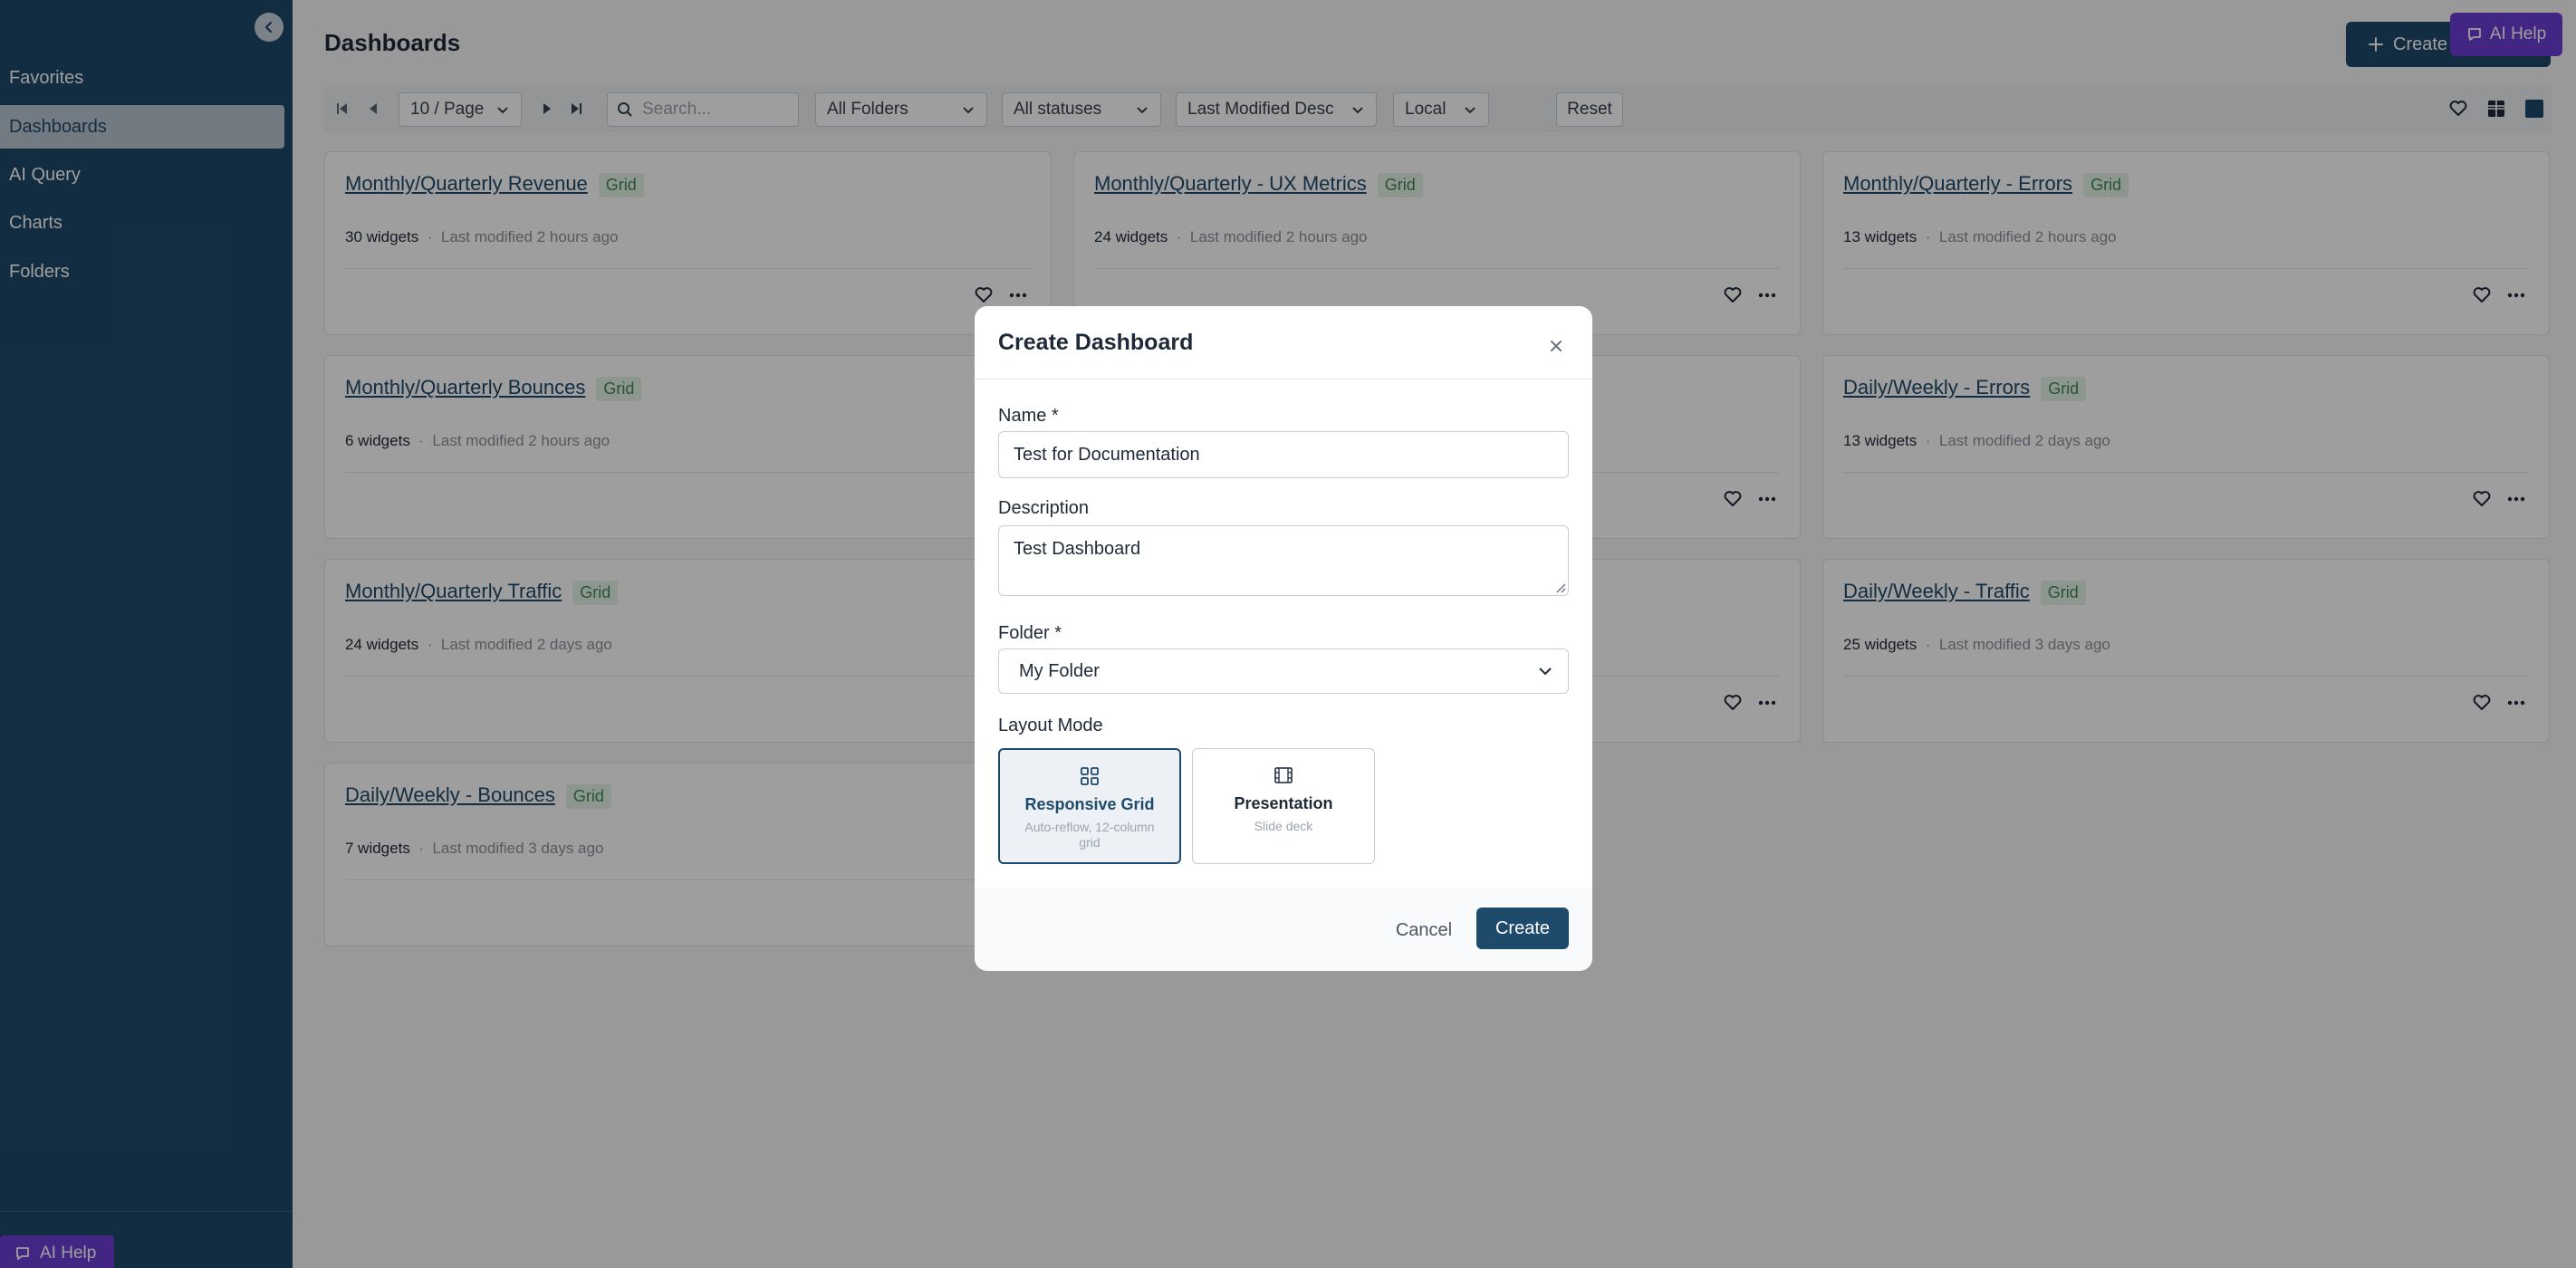 Image resolution: width=2576 pixels, height=1268 pixels. I want to click on description-label: Description, so click(1044, 508).